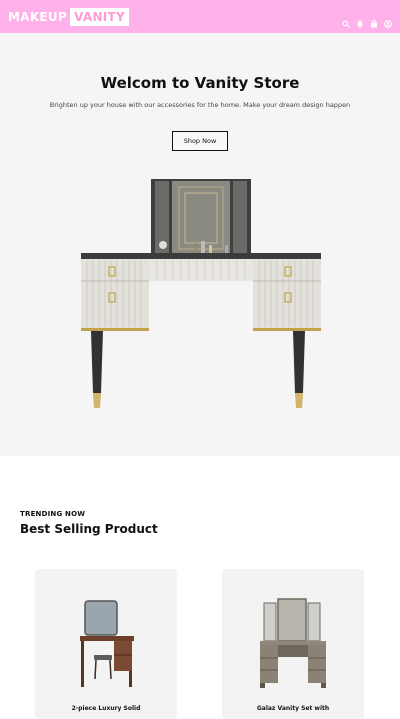 The image size is (400, 719). Describe the element at coordinates (53, 514) in the screenshot. I see `section-eyebrow: TRENDING NOW` at that location.